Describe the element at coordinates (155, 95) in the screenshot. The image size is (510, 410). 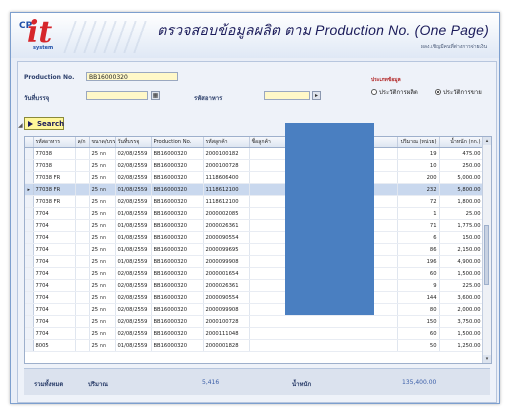
I see `calendar-icon: ▦` at that location.